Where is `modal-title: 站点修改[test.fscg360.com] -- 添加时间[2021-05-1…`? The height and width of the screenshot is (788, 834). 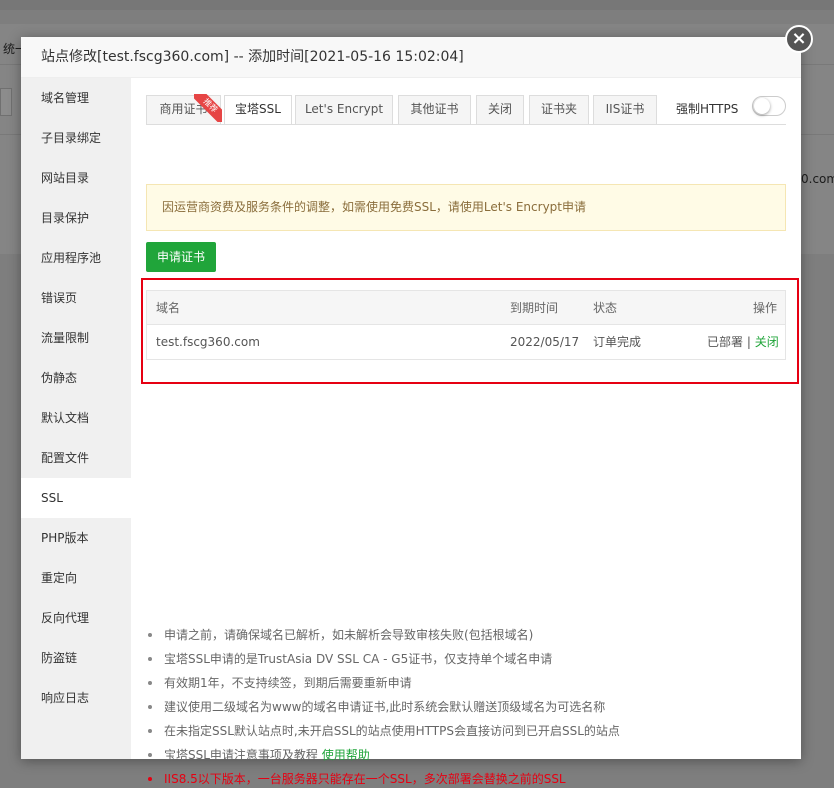
modal-title: 站点修改[test.fscg360.com] -- 添加时间[2021-05-1… is located at coordinates (252, 57).